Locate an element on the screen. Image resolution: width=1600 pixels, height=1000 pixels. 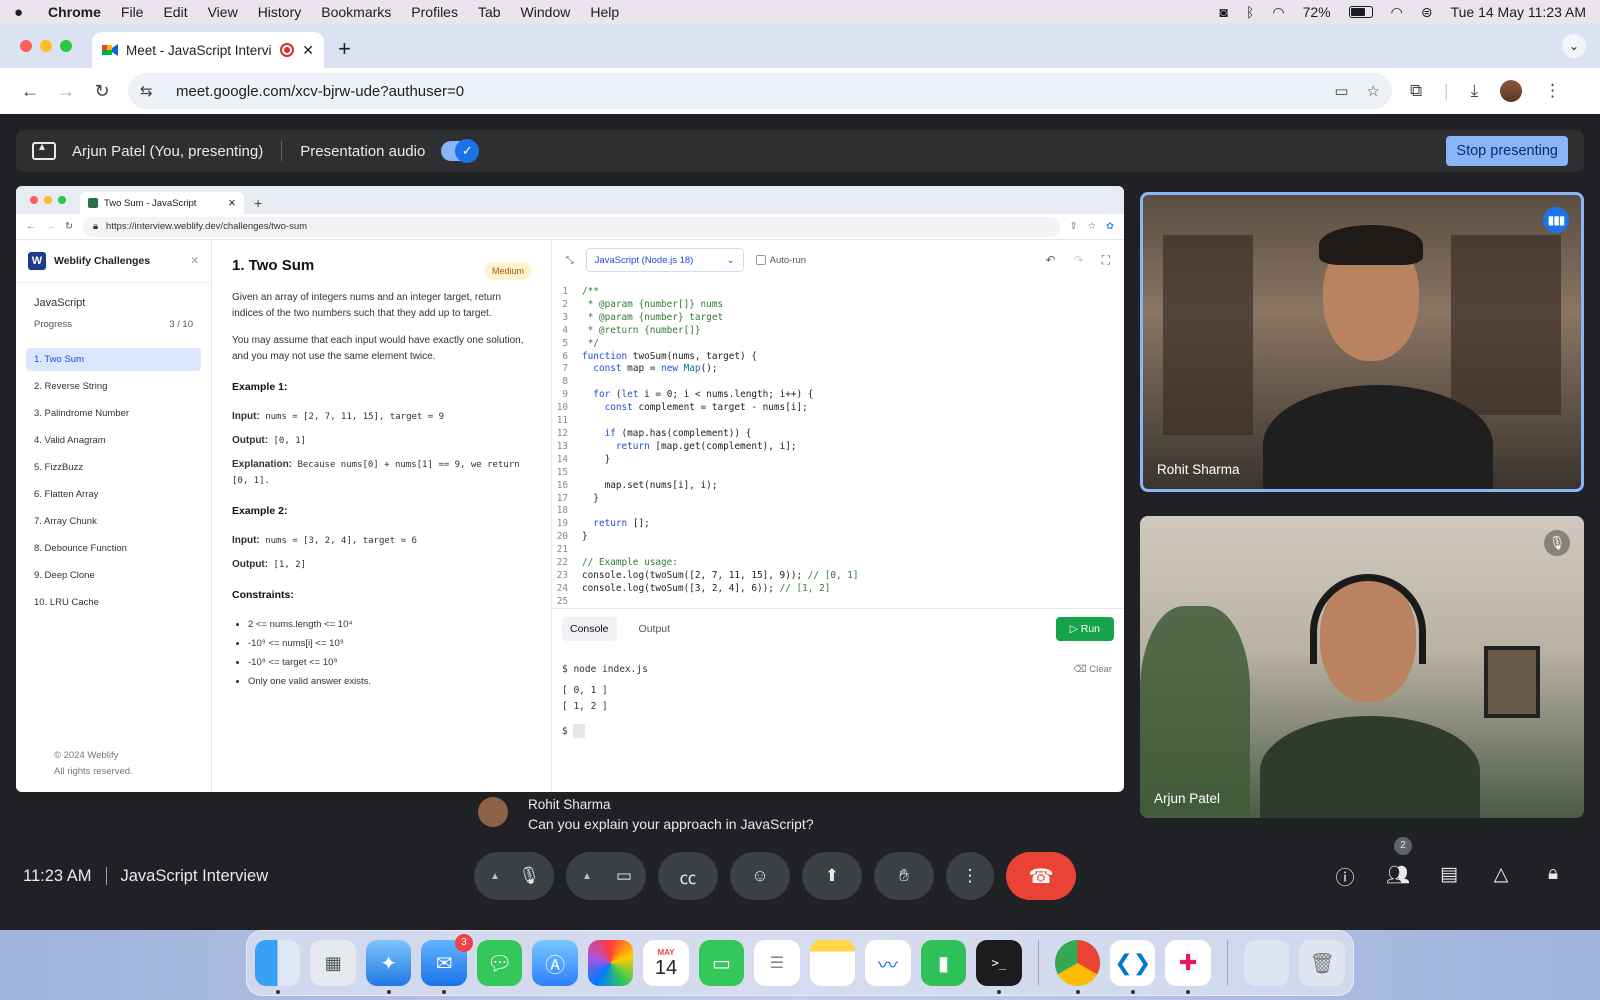
dock-divider is located at coordinates (1038, 963).